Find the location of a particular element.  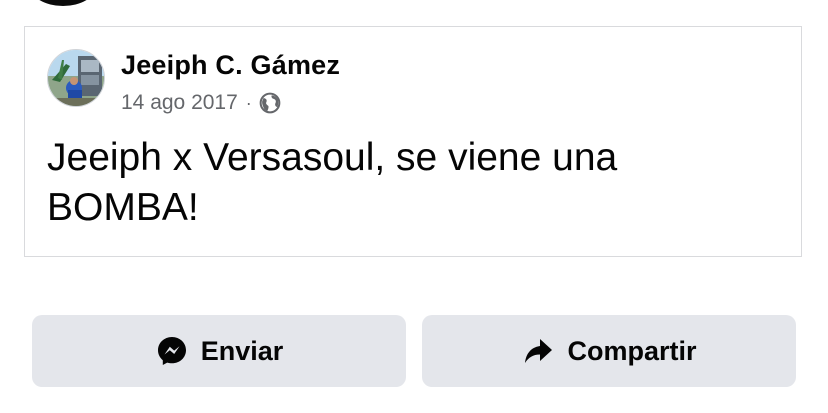

cropped-avatar is located at coordinates (63, 3).